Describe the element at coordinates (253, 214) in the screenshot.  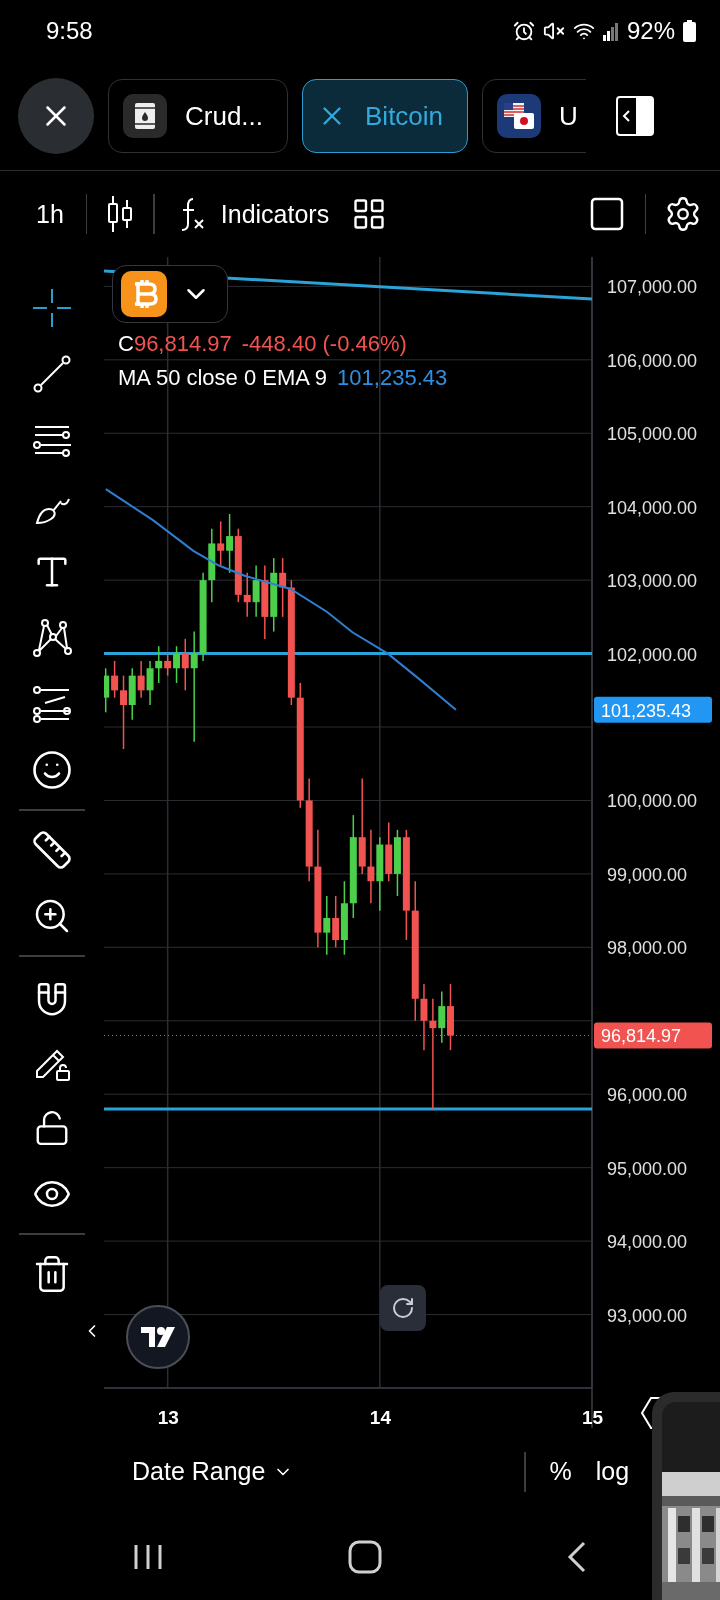
I see `indicators-button: Indicators` at that location.